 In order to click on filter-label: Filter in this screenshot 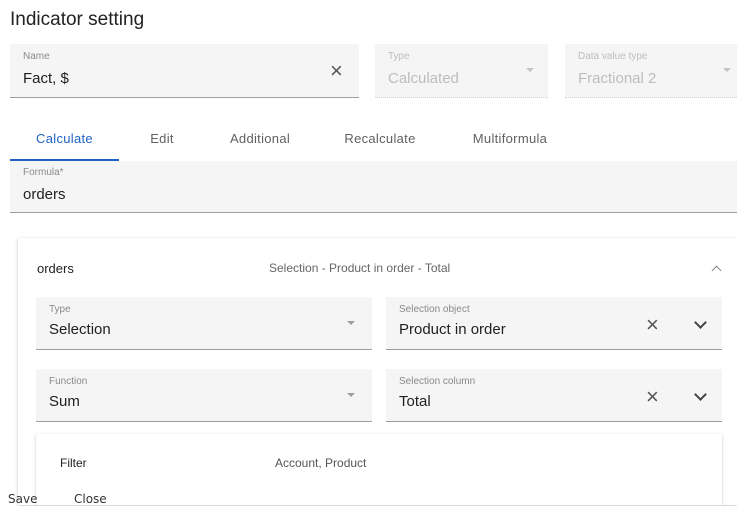, I will do `click(73, 463)`.